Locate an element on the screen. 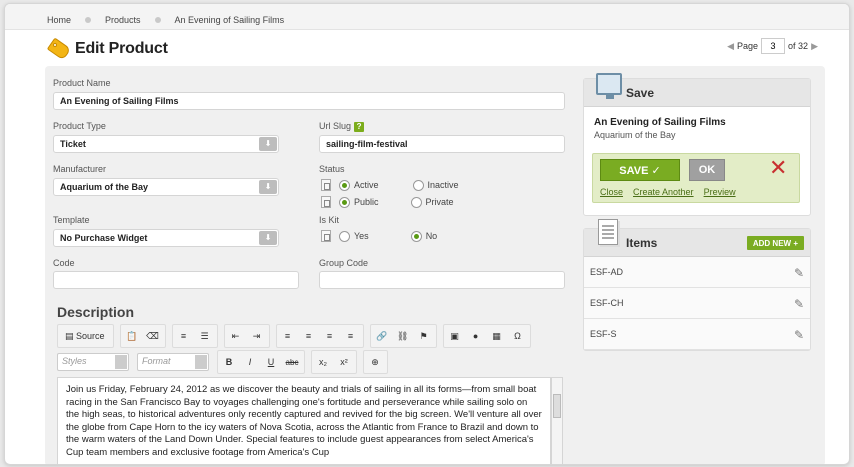 The image size is (854, 467). create-another-link: Create Another is located at coordinates (663, 192).